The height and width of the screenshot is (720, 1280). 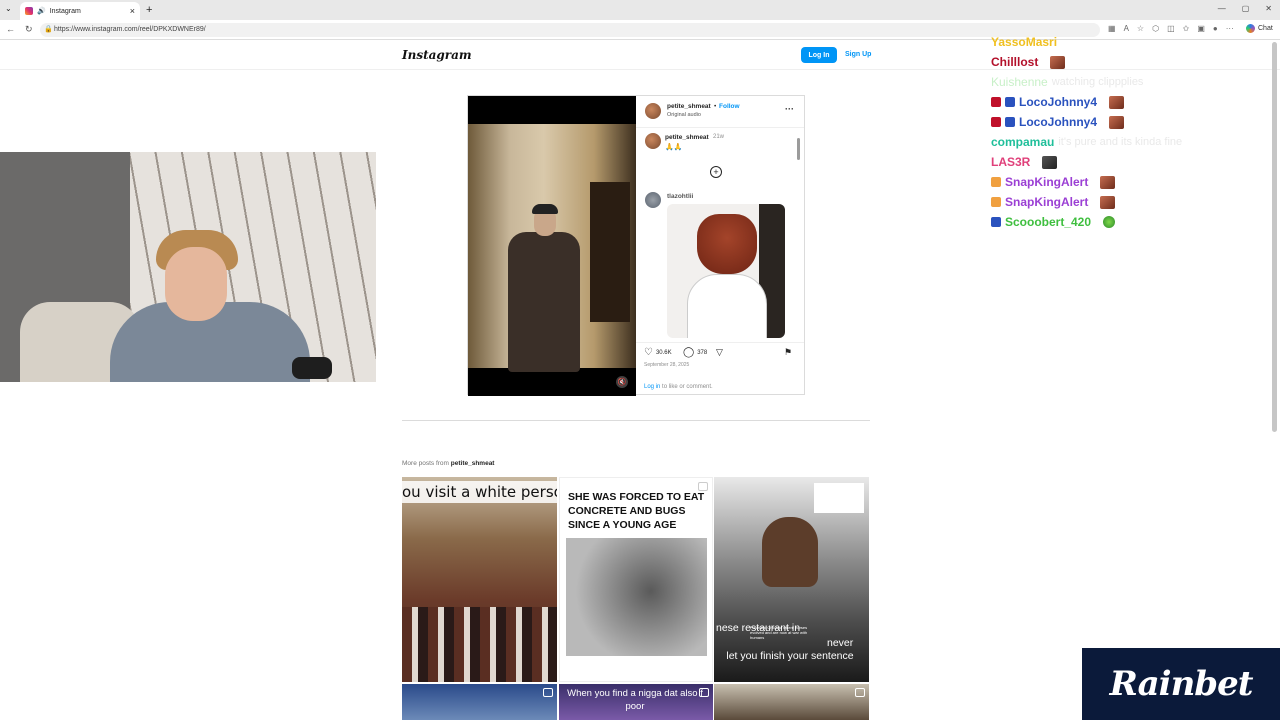 I want to click on commenter-username: tlazohtlii, so click(x=680, y=196).